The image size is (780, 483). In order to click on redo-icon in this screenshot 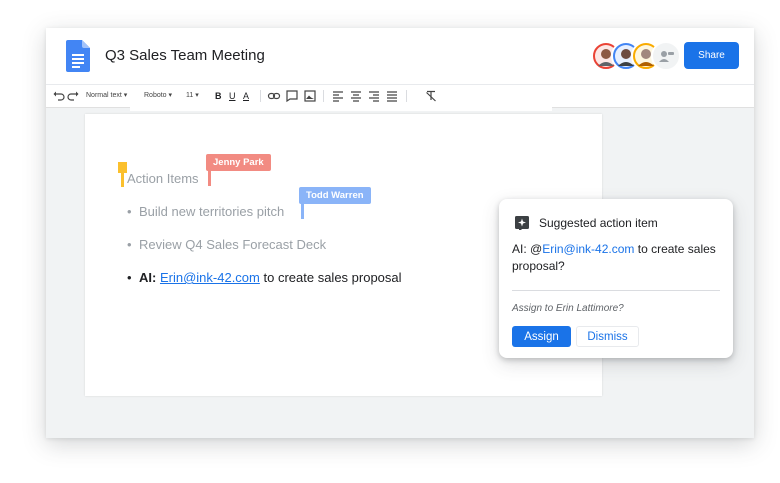, I will do `click(73, 96)`.